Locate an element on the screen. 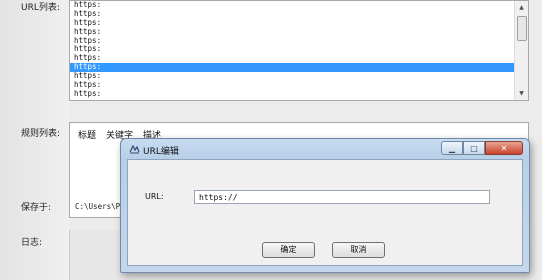 This screenshot has height=280, width=542. maximize-button: □ is located at coordinates (474, 148).